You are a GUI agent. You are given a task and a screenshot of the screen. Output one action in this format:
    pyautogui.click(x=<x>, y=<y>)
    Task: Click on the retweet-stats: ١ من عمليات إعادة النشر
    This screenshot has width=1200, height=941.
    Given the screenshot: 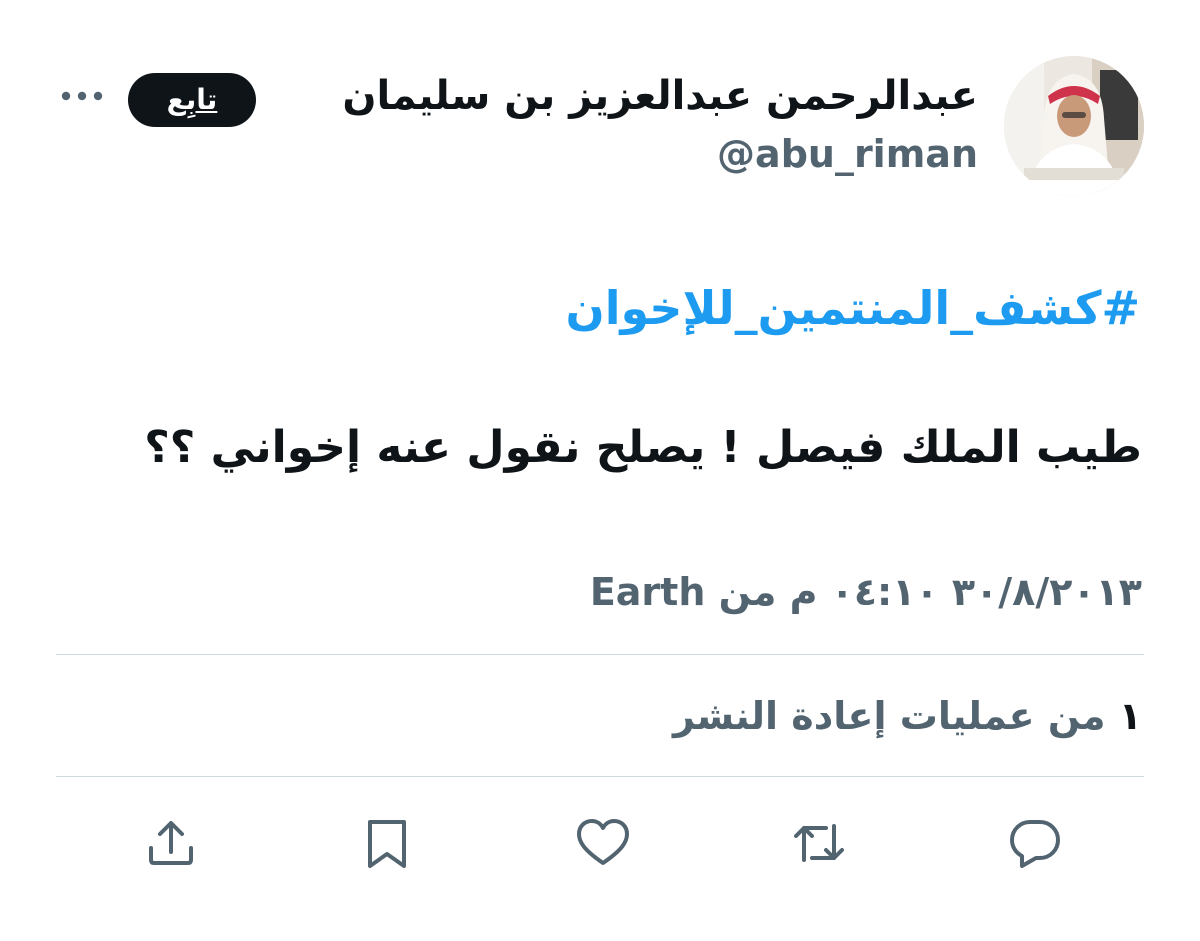 What is the action you would take?
    pyautogui.click(x=907, y=716)
    